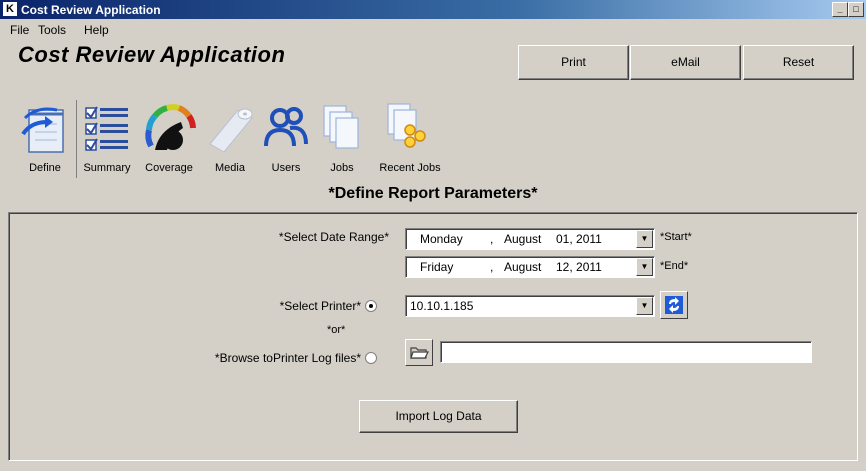 The image size is (866, 471). I want to click on app-logo-icon: K, so click(10, 9).